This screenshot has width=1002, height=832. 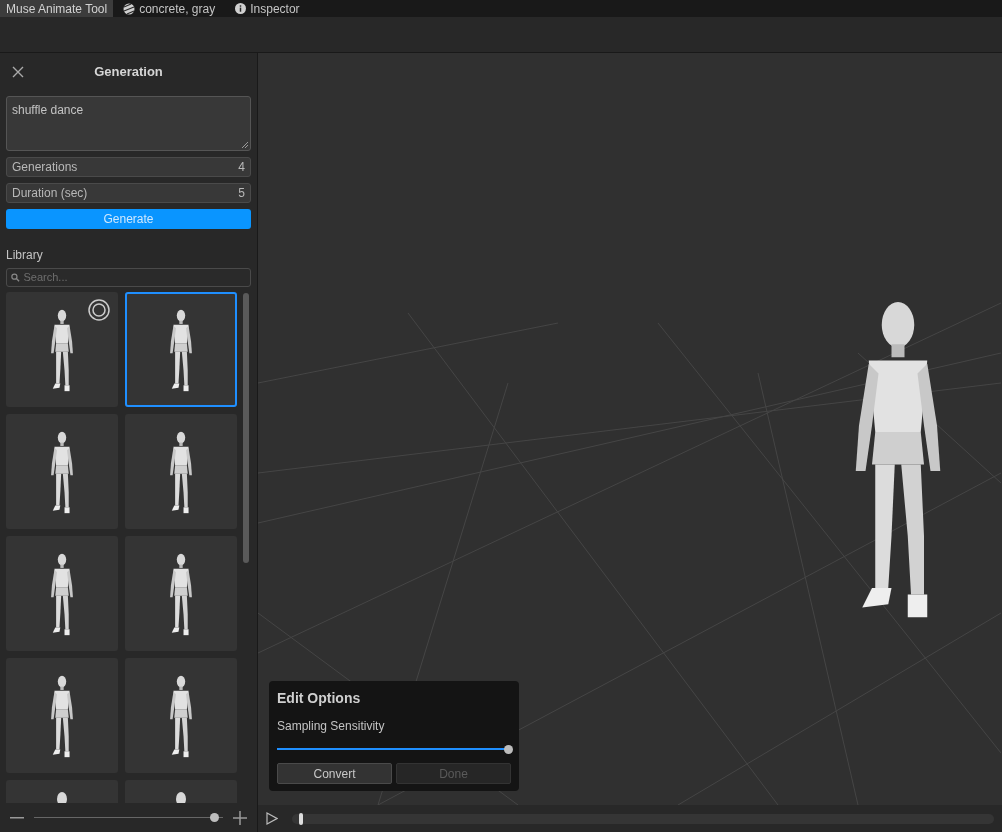 I want to click on field-value: 5, so click(x=241, y=193).